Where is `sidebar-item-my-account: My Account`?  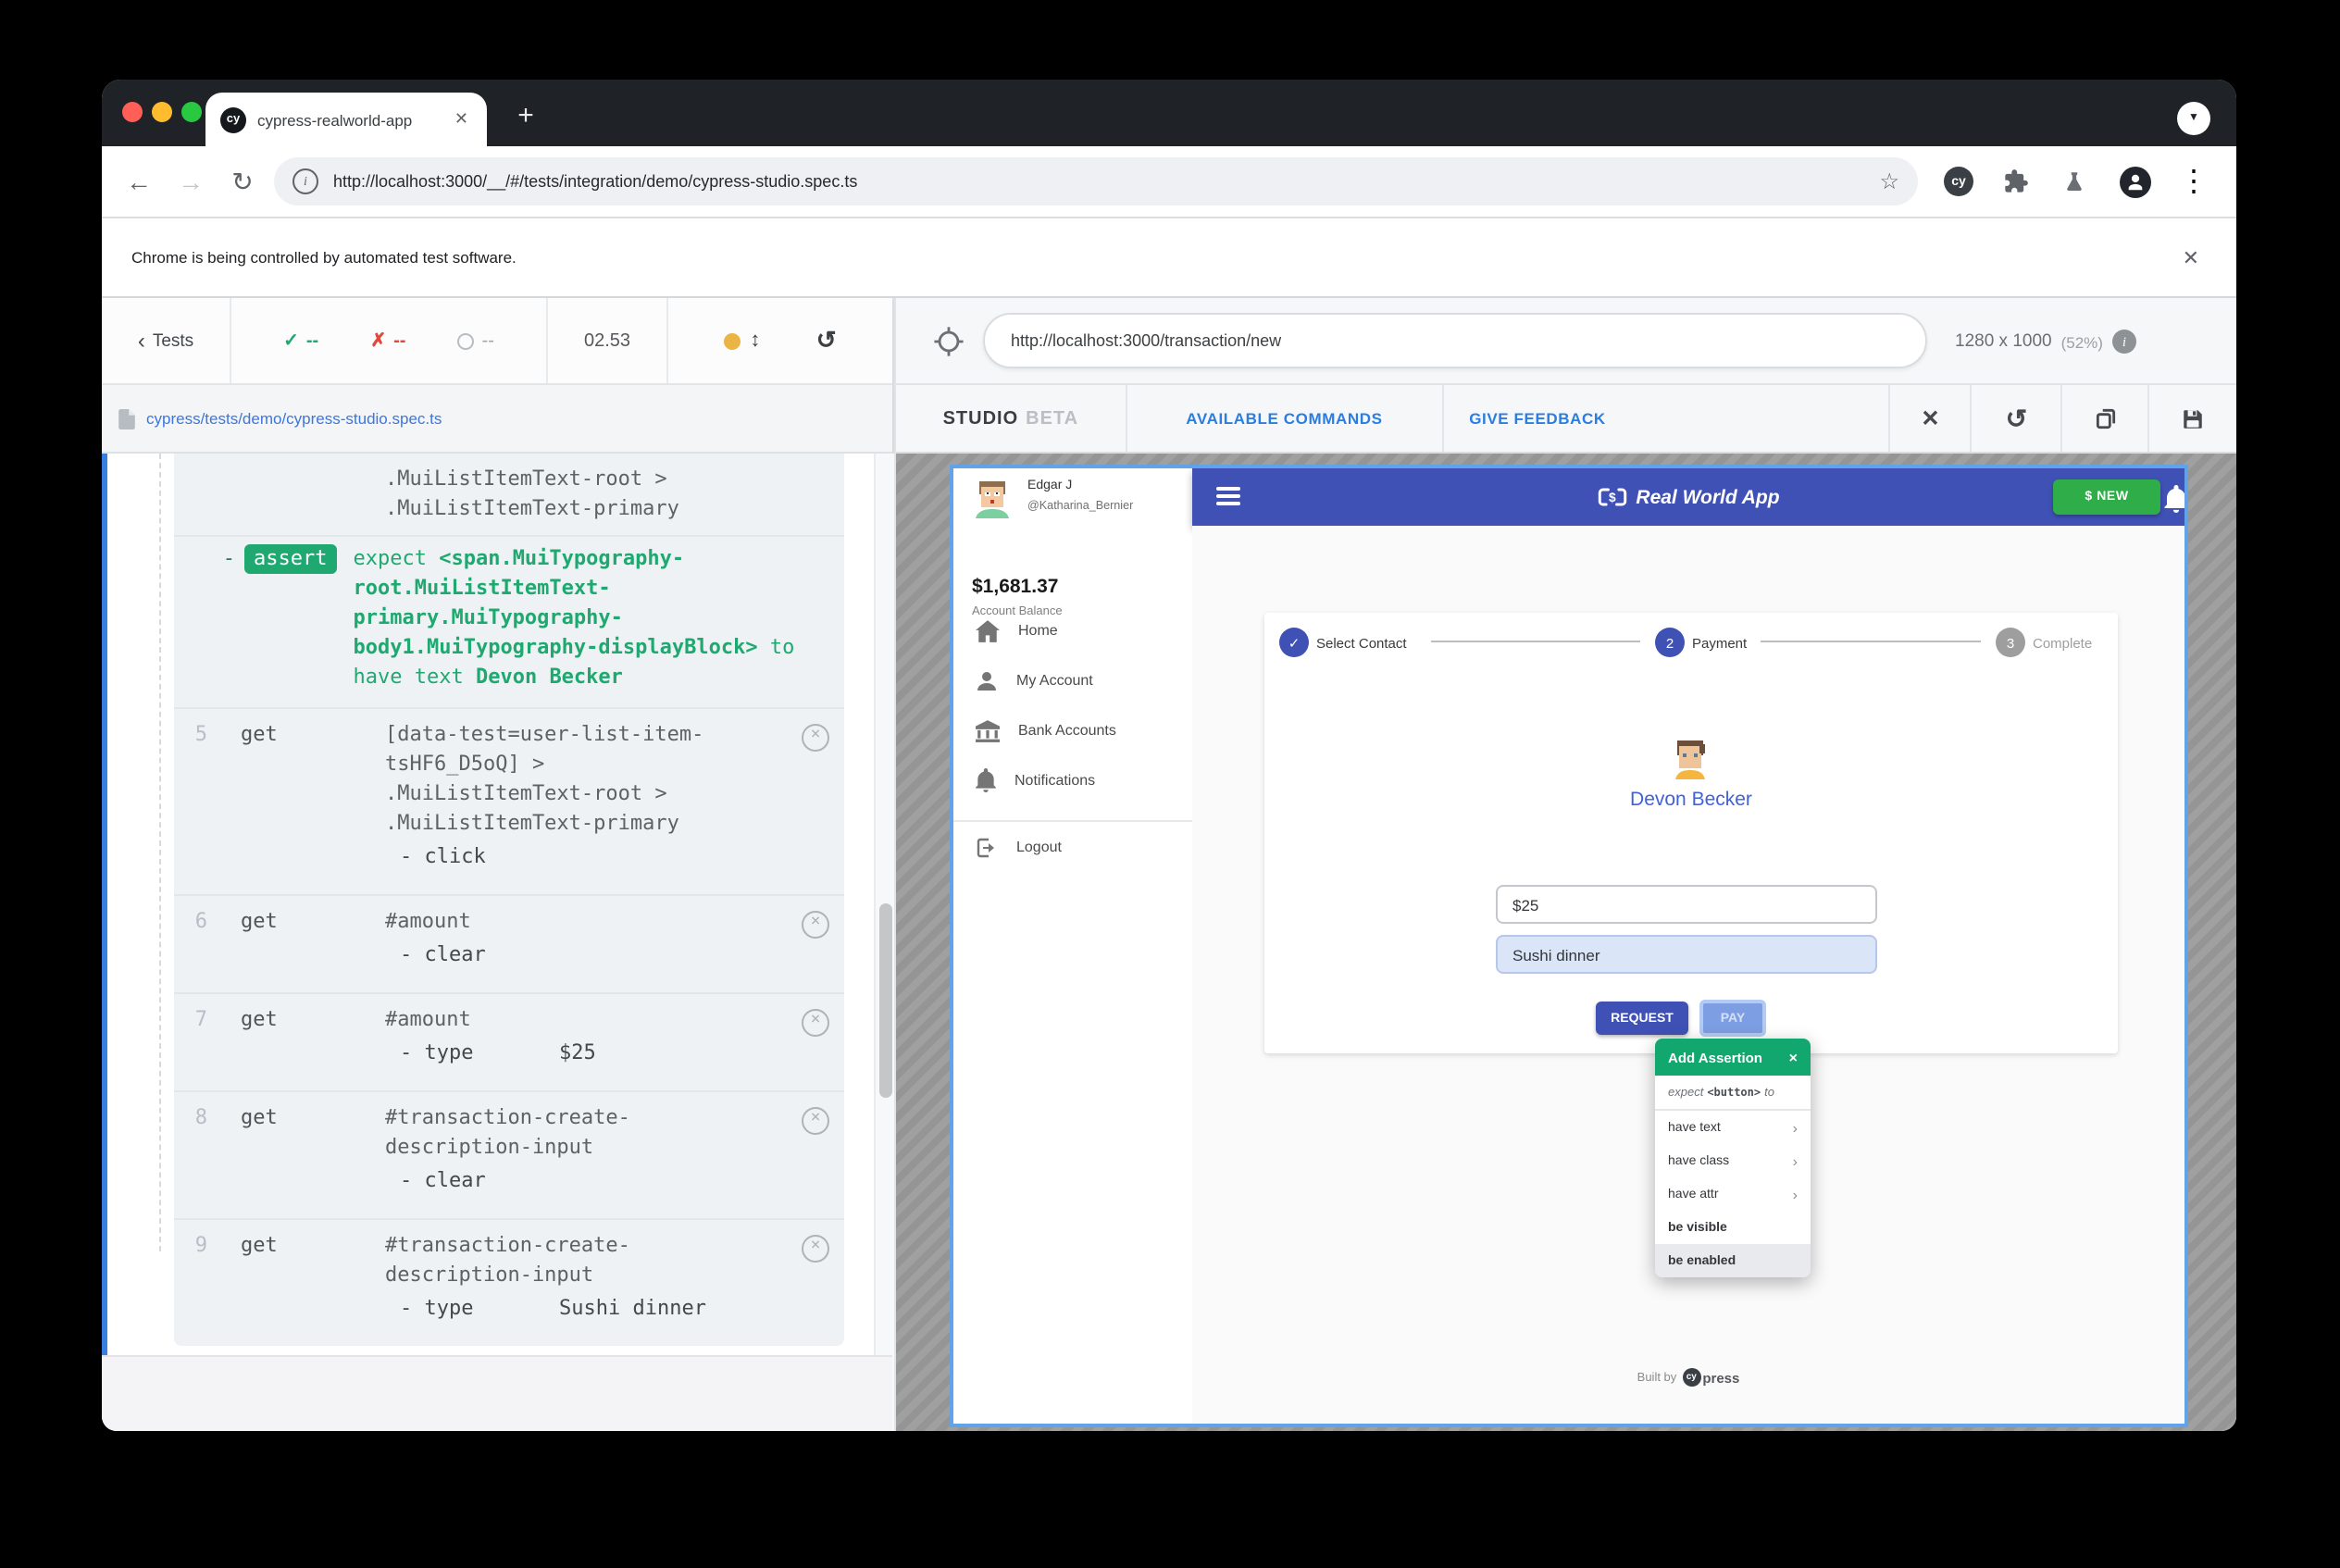
sidebar-item-my-account: My Account is located at coordinates (1072, 680).